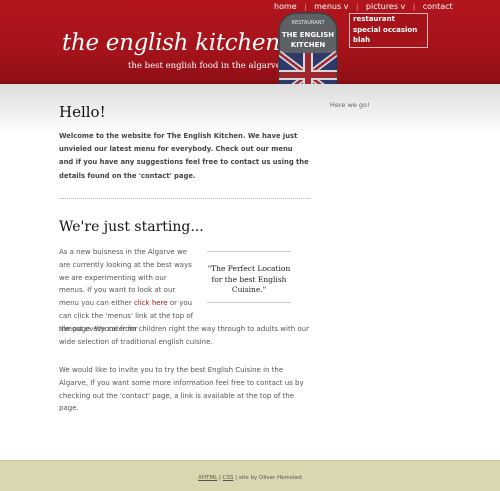 The height and width of the screenshot is (491, 500). I want to click on nav-pictures: pictures v, so click(385, 6).